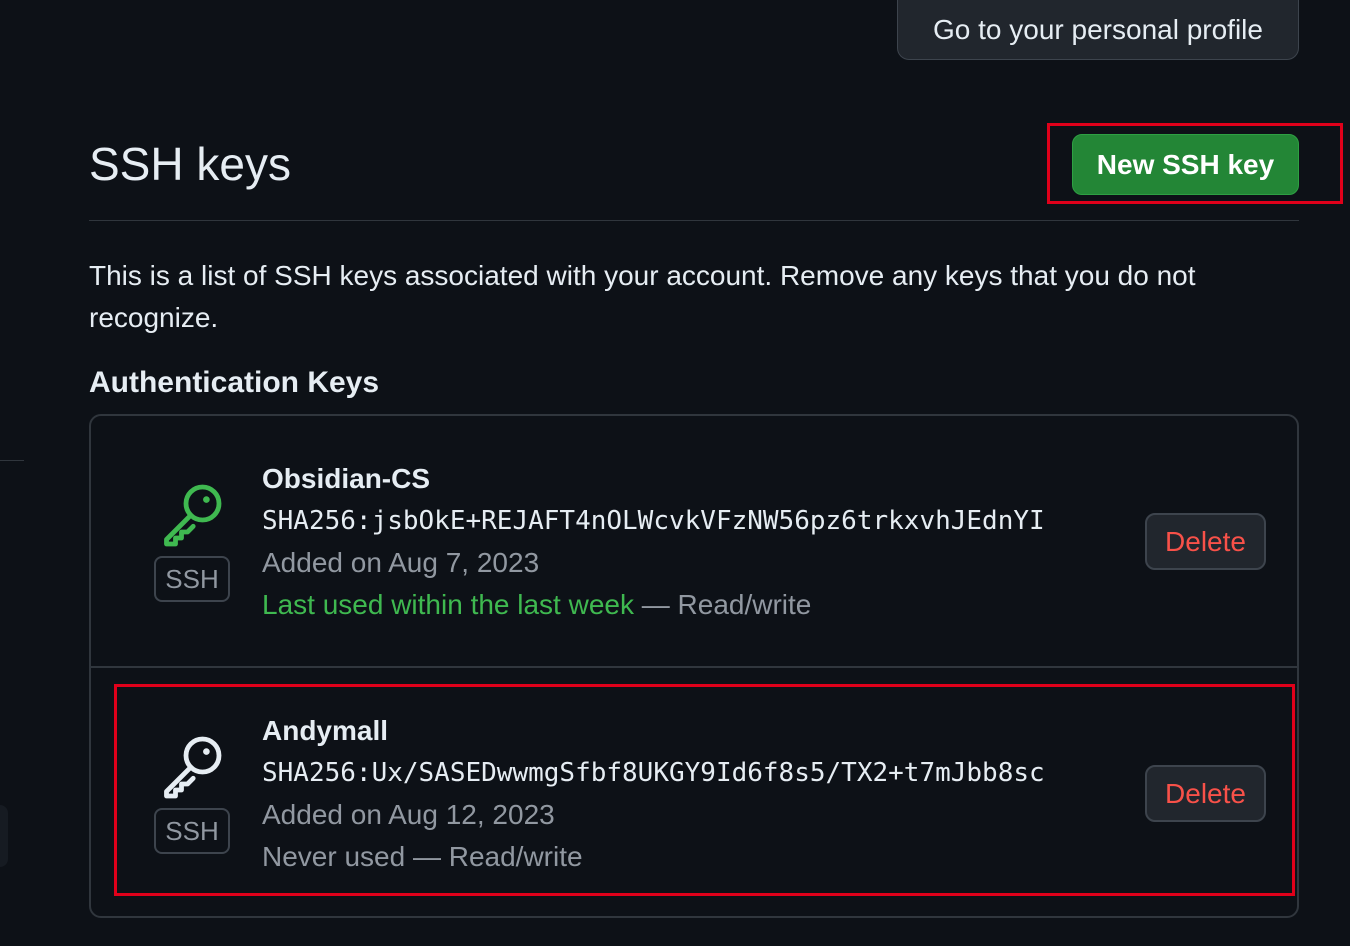  I want to click on ssh-badge: SSH, so click(192, 579).